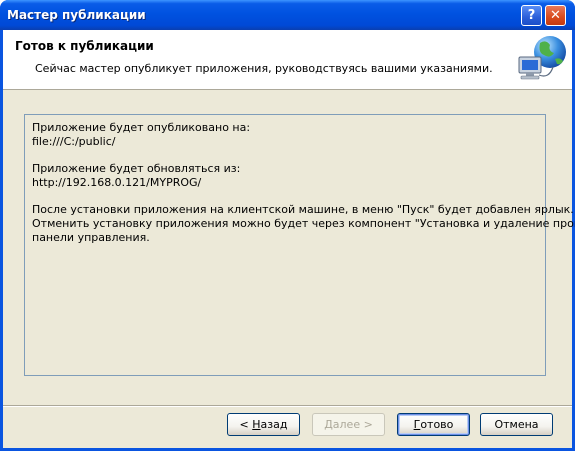 The image size is (575, 451). Describe the element at coordinates (348, 424) in the screenshot. I see `next-button: Далее >` at that location.